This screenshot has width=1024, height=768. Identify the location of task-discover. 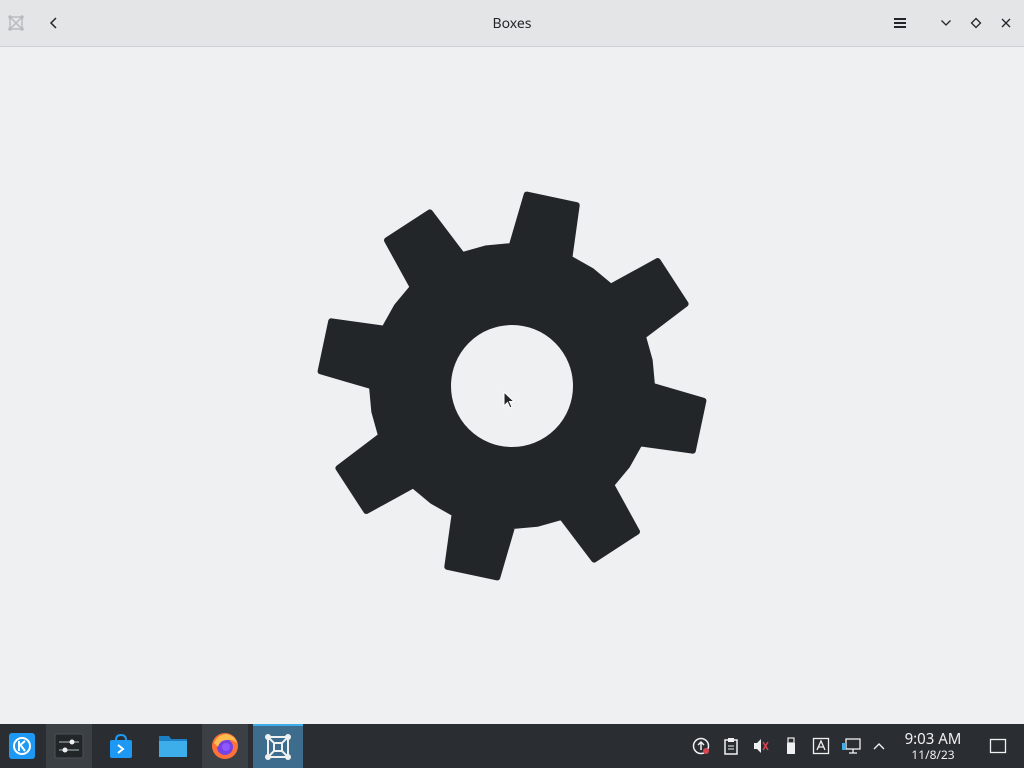
(121, 746).